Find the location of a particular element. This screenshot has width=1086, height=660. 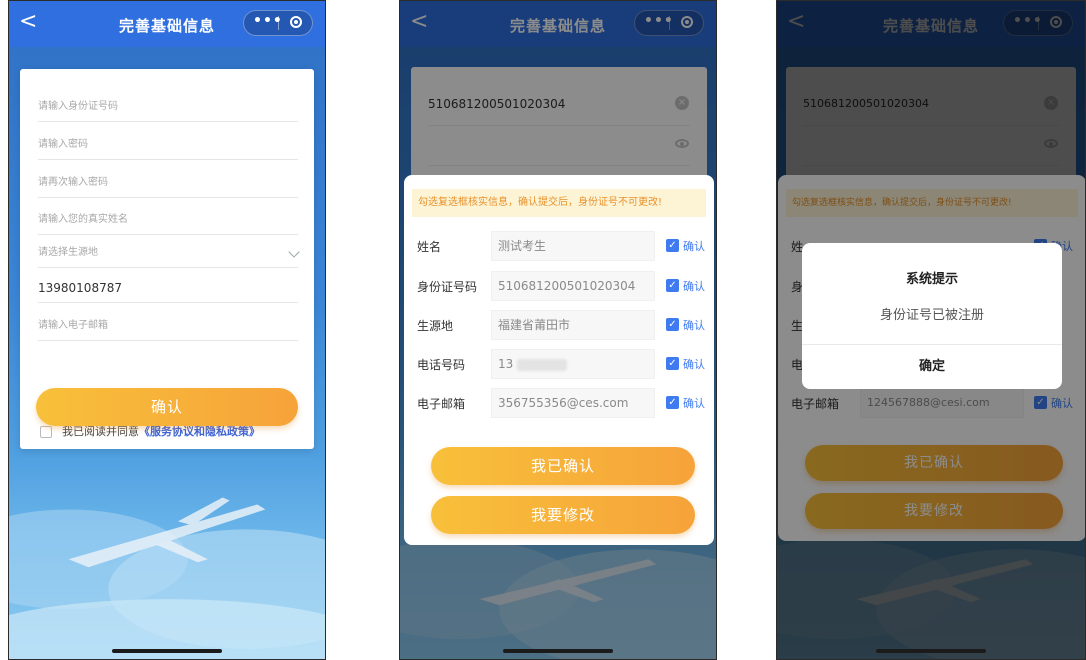

confirm-row-origin: 生源地 福建省莆田市 ✓ 确认 is located at coordinates (559, 325).